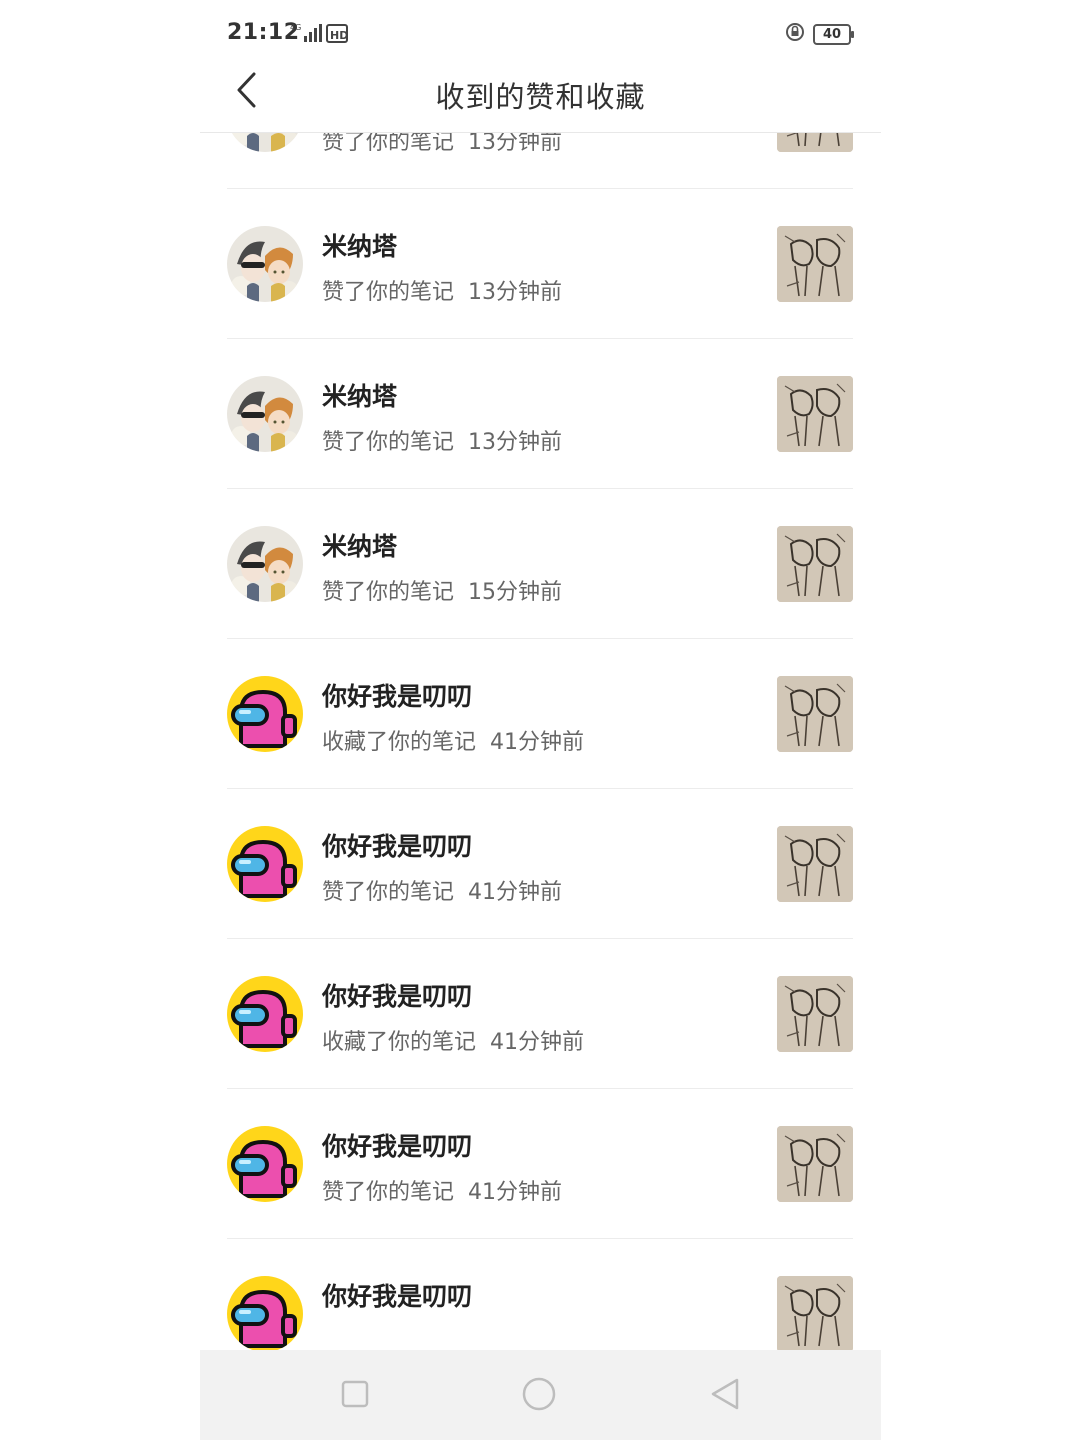  I want to click on page-title: 收到的赞和收藏, so click(540, 97).